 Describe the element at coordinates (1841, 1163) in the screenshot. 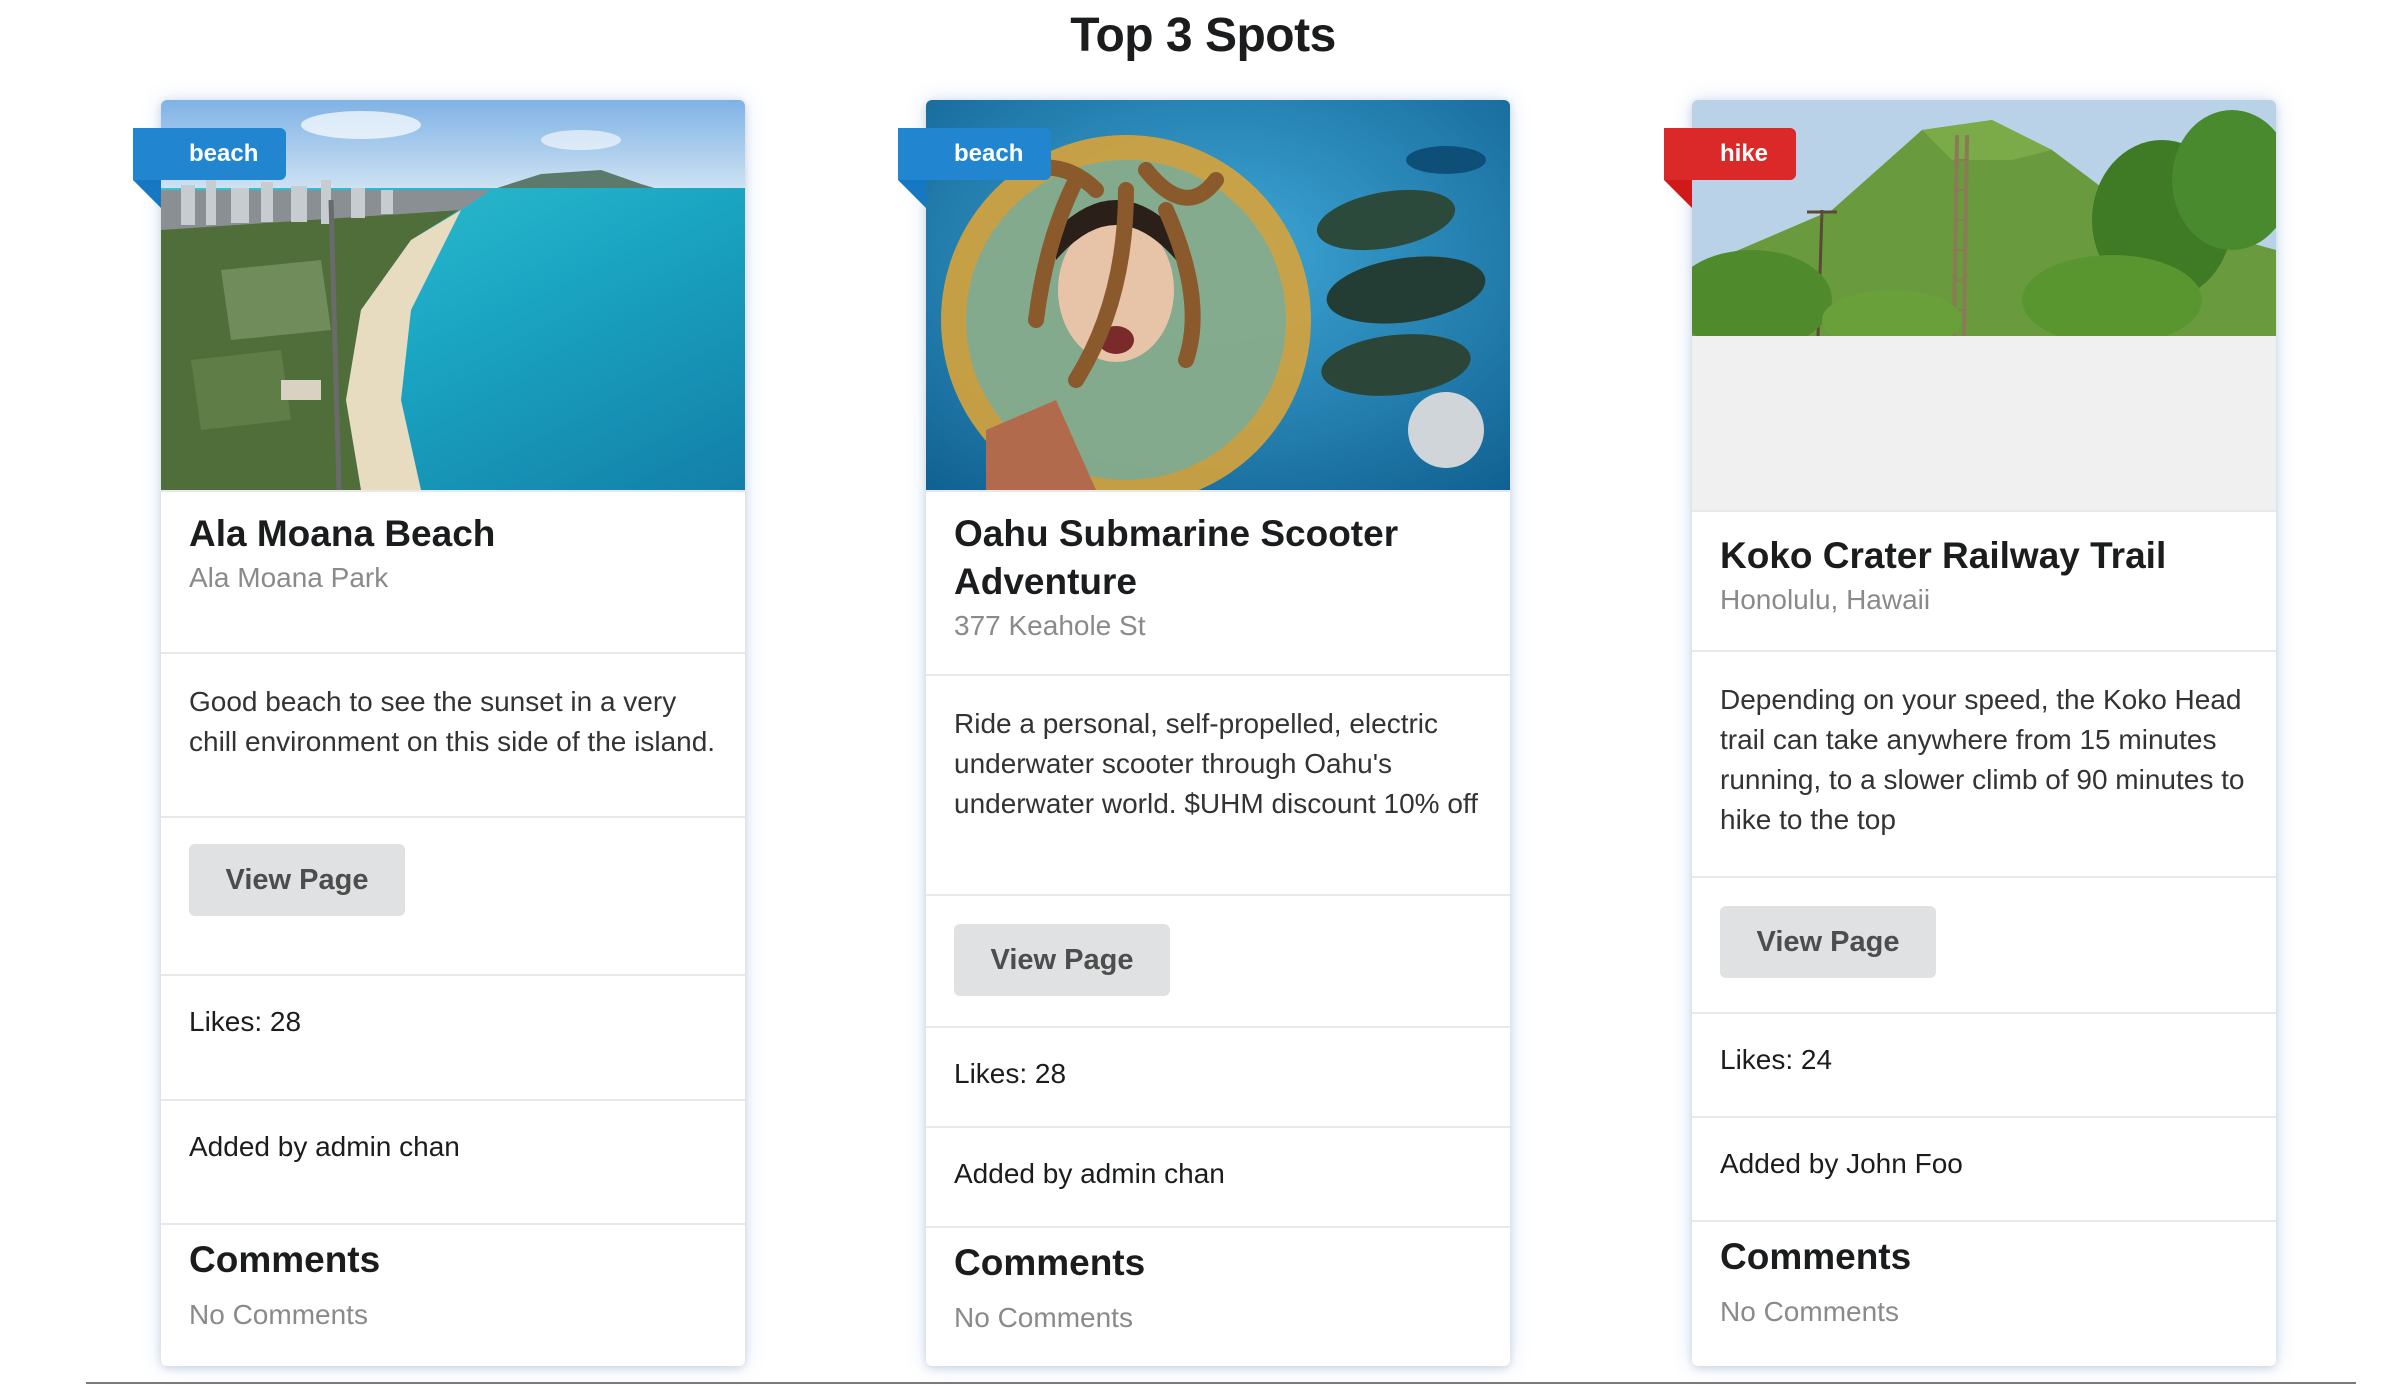

I see `added-by: Added by John Foo` at that location.